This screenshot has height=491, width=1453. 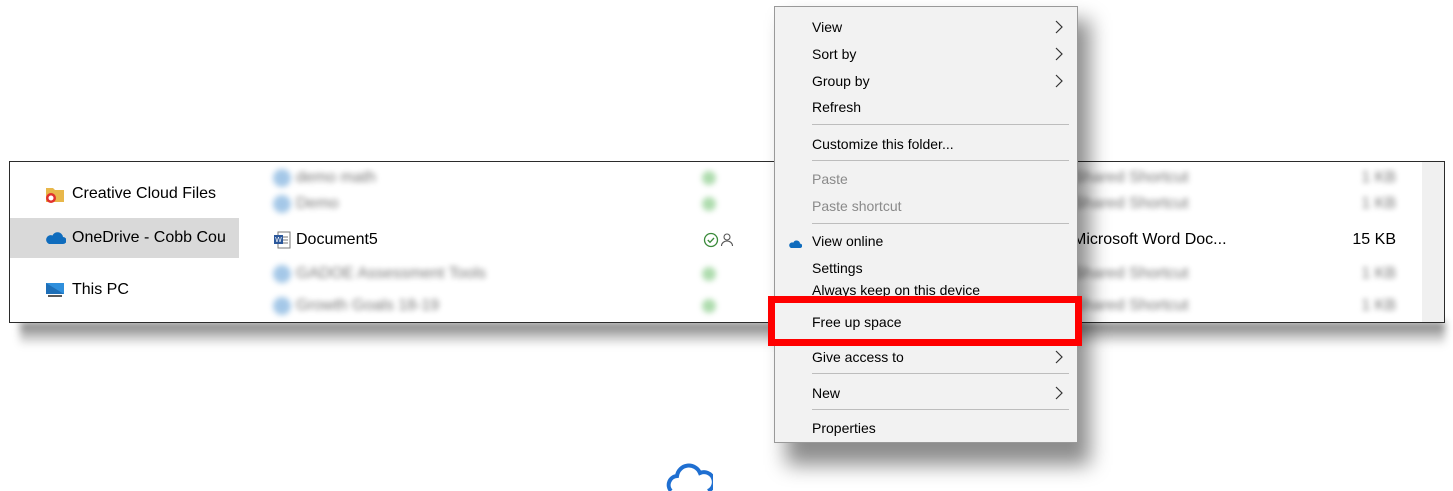 I want to click on menu-item-paste-shortcut: Paste shortcut, so click(x=926, y=206).